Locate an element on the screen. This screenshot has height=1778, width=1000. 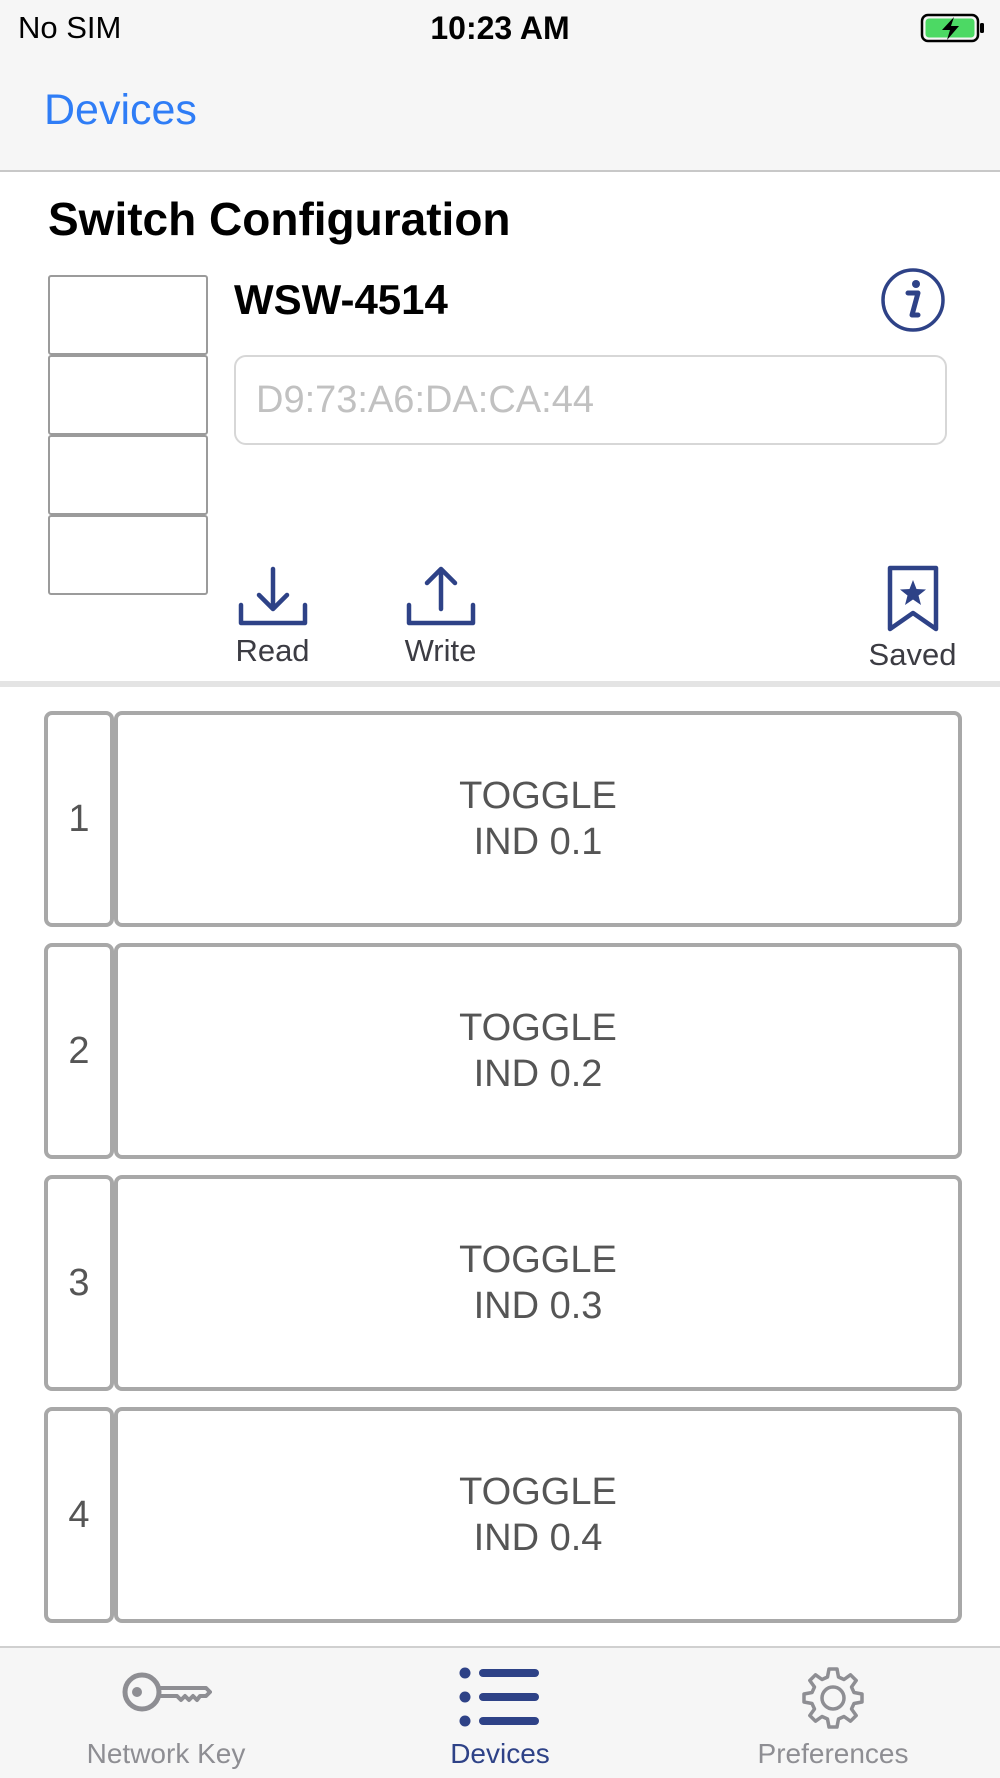
switch-row: 4 TOGGLE IND 0.4 is located at coordinates (503, 1515).